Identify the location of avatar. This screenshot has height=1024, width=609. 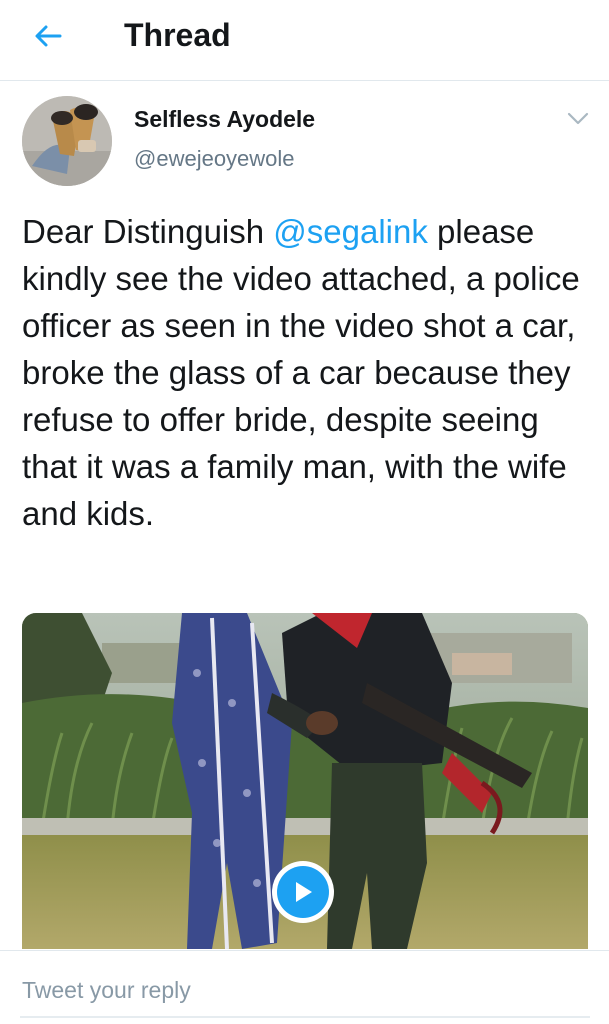
(67, 141).